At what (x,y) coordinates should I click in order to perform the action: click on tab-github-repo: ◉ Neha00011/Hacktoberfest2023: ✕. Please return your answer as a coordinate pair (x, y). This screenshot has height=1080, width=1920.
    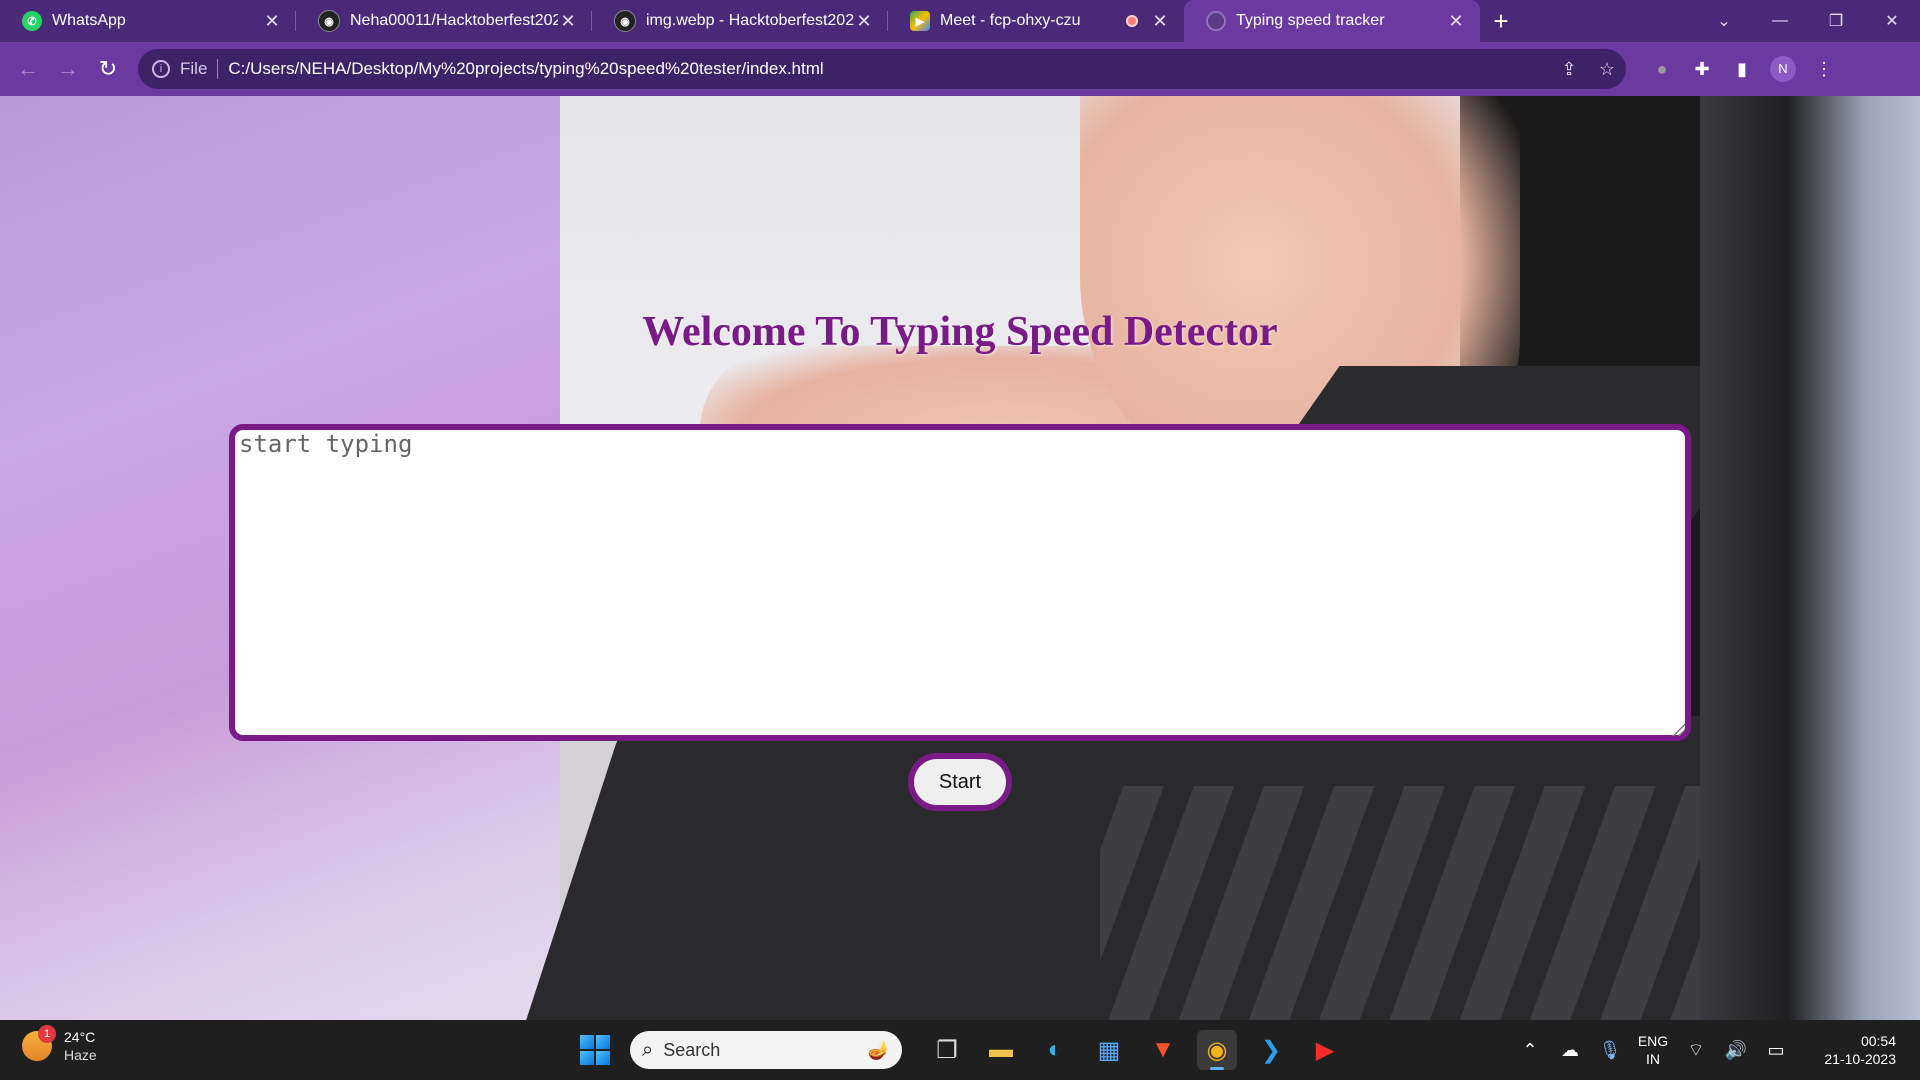
    Looking at the image, I should click on (444, 21).